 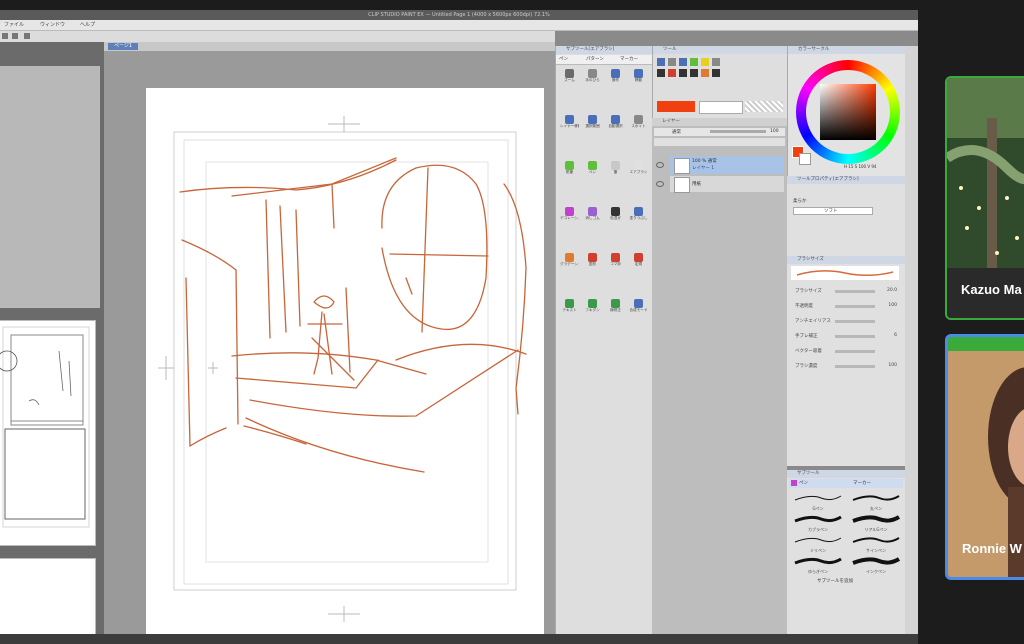 I want to click on subtool-button: 定規, so click(x=638, y=262).